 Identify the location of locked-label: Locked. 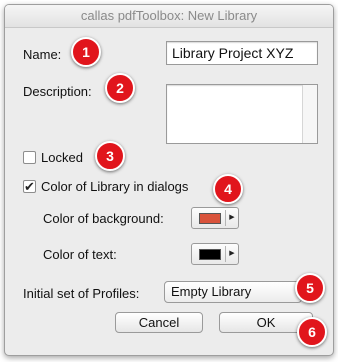
(62, 157).